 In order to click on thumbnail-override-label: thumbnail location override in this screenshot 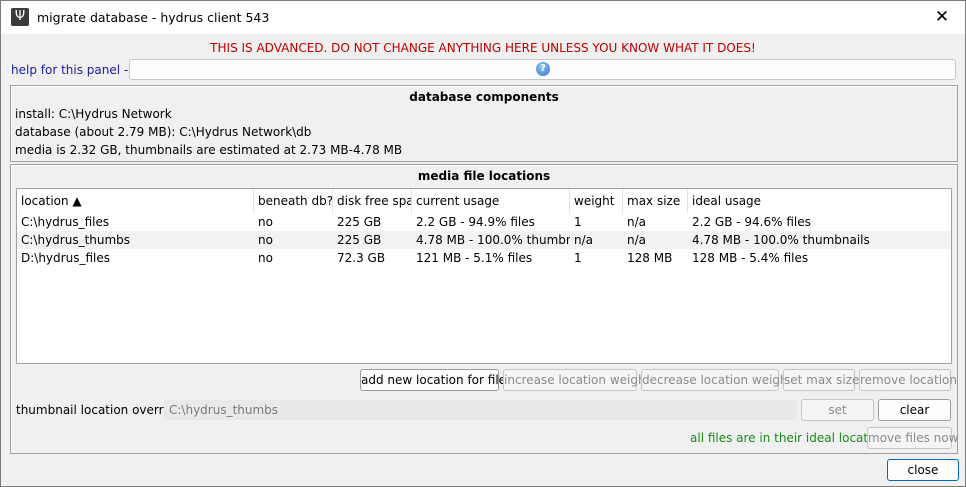, I will do `click(99, 410)`.